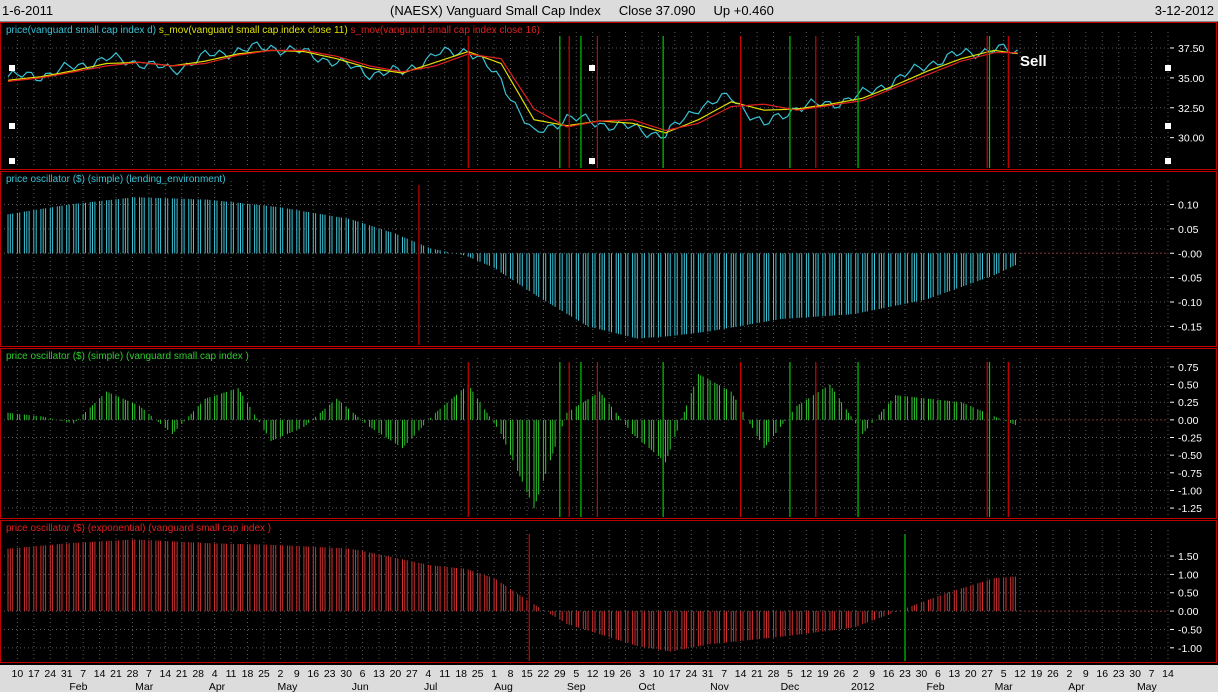 The width and height of the screenshot is (1218, 692). I want to click on x-month-label: Jun, so click(360, 686).